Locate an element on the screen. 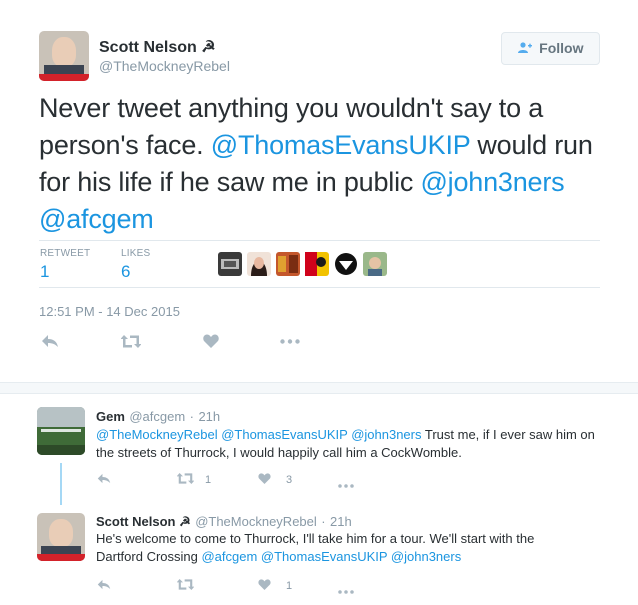  conversation-divider is located at coordinates (319, 388).